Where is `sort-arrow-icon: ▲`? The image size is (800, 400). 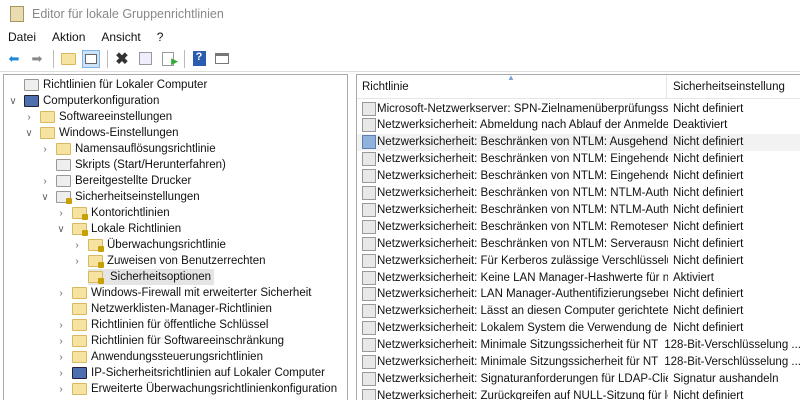 sort-arrow-icon: ▲ is located at coordinates (511, 78).